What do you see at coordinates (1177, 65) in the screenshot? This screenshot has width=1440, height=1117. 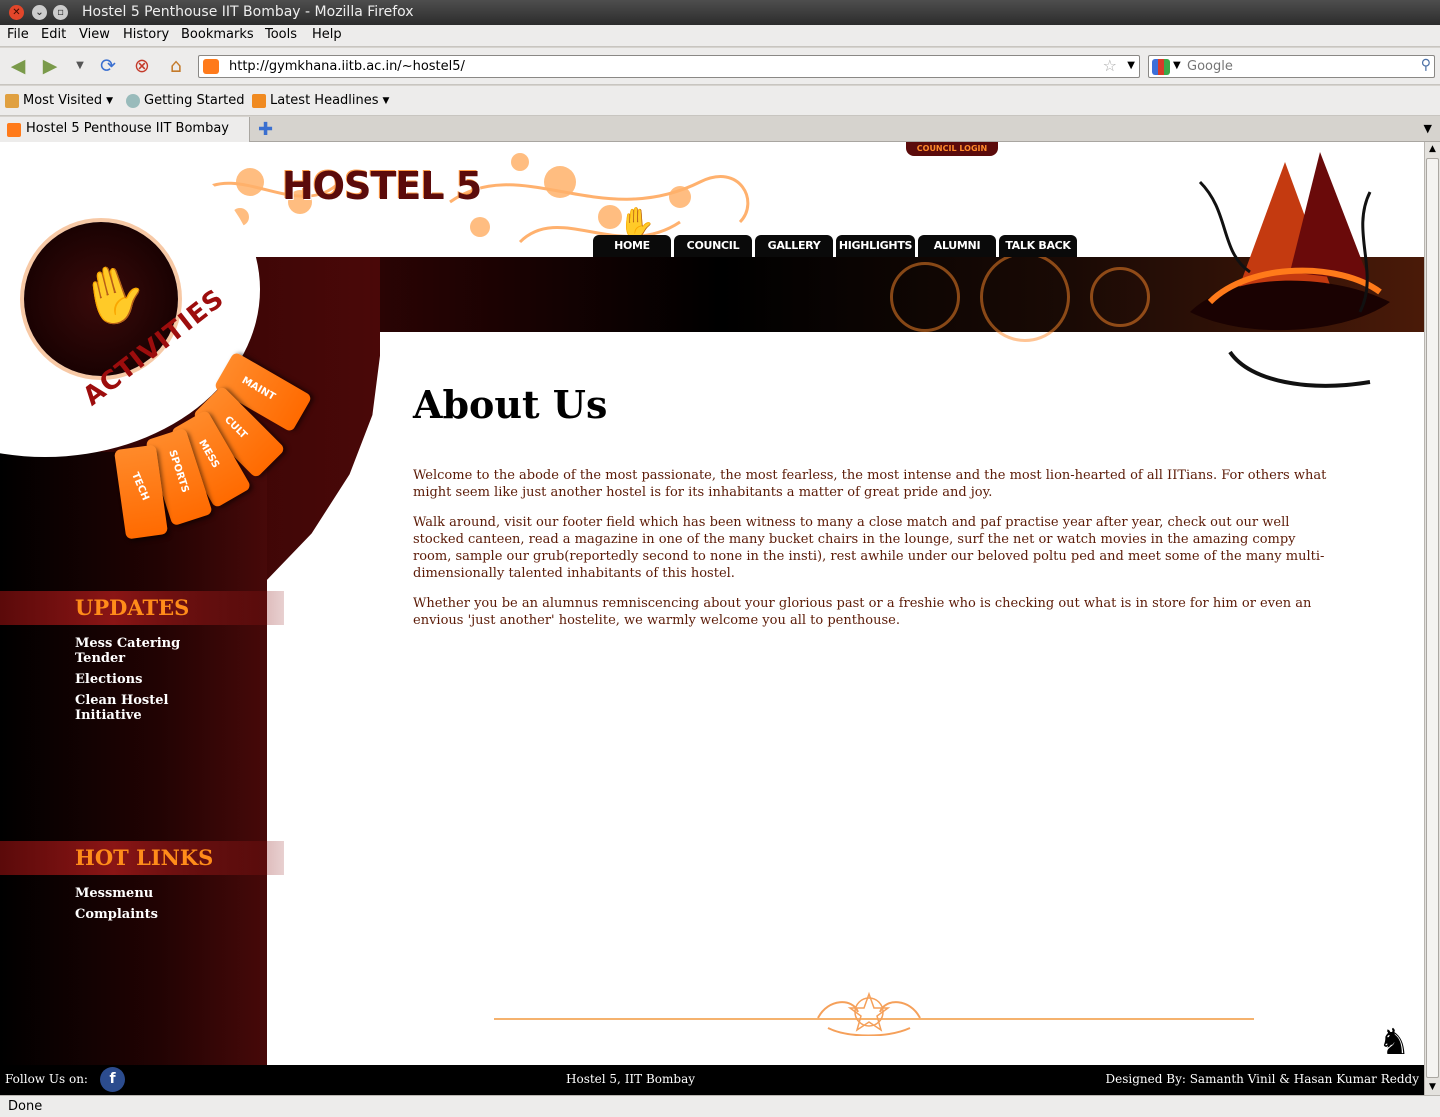 I see `search-engine-dropdown-icon: ▼` at bounding box center [1177, 65].